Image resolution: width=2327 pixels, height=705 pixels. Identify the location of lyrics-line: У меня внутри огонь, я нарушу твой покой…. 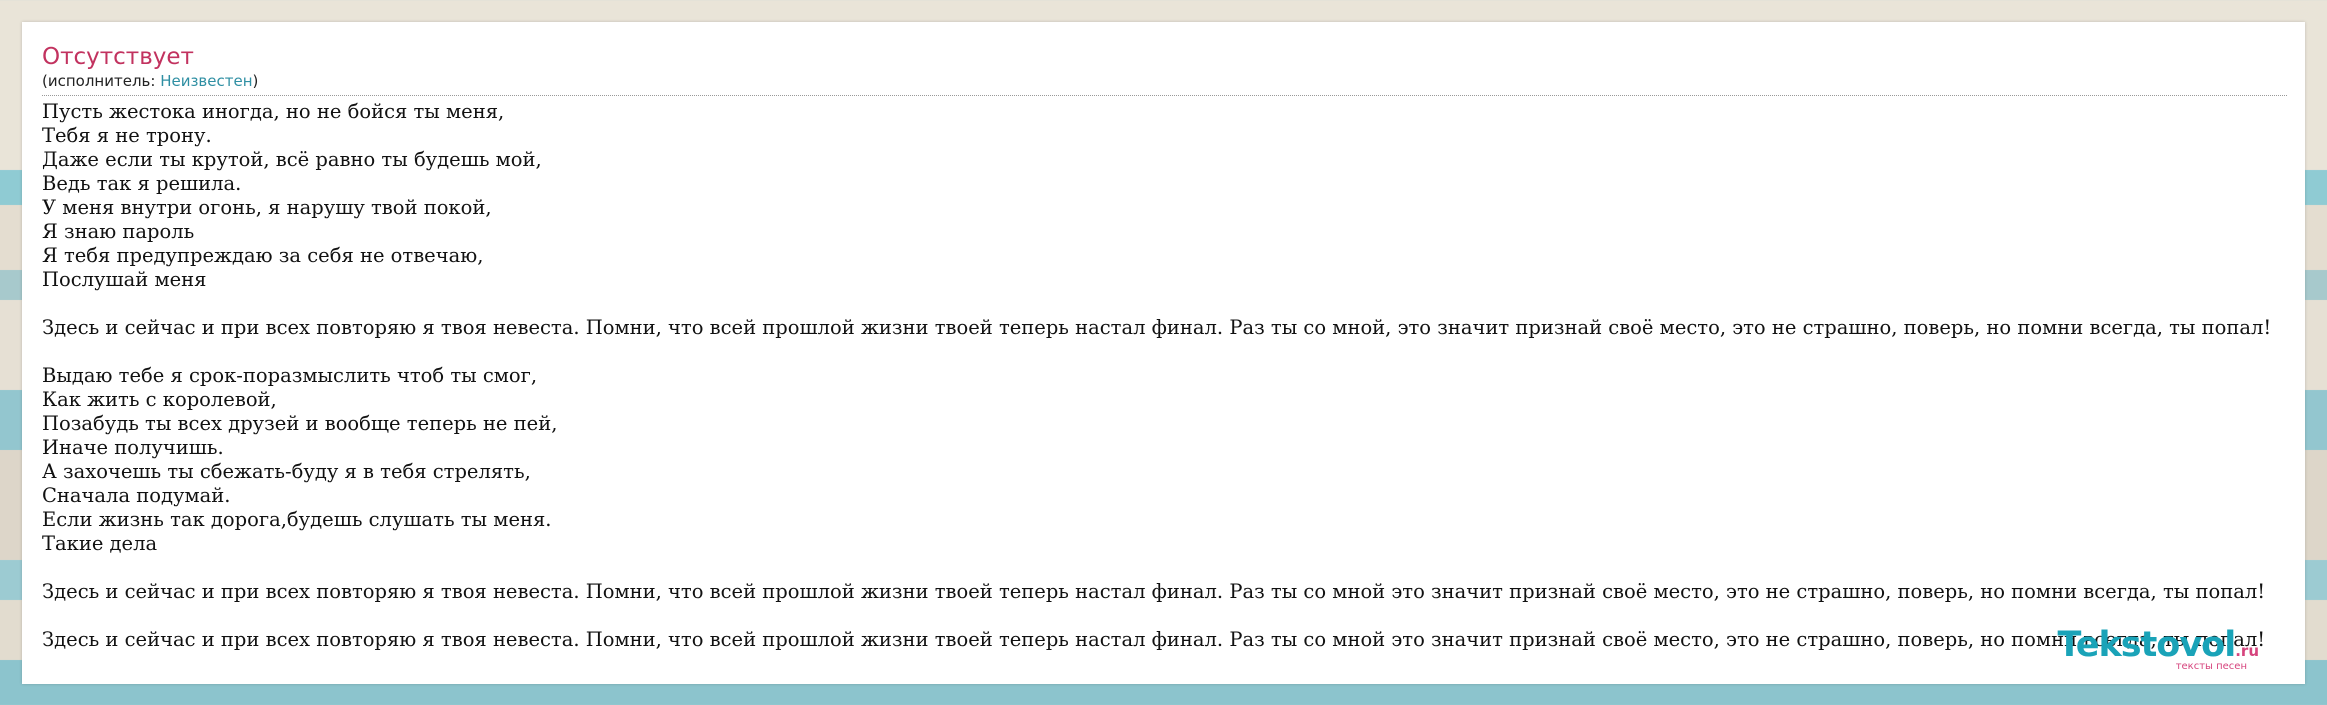
(267, 207).